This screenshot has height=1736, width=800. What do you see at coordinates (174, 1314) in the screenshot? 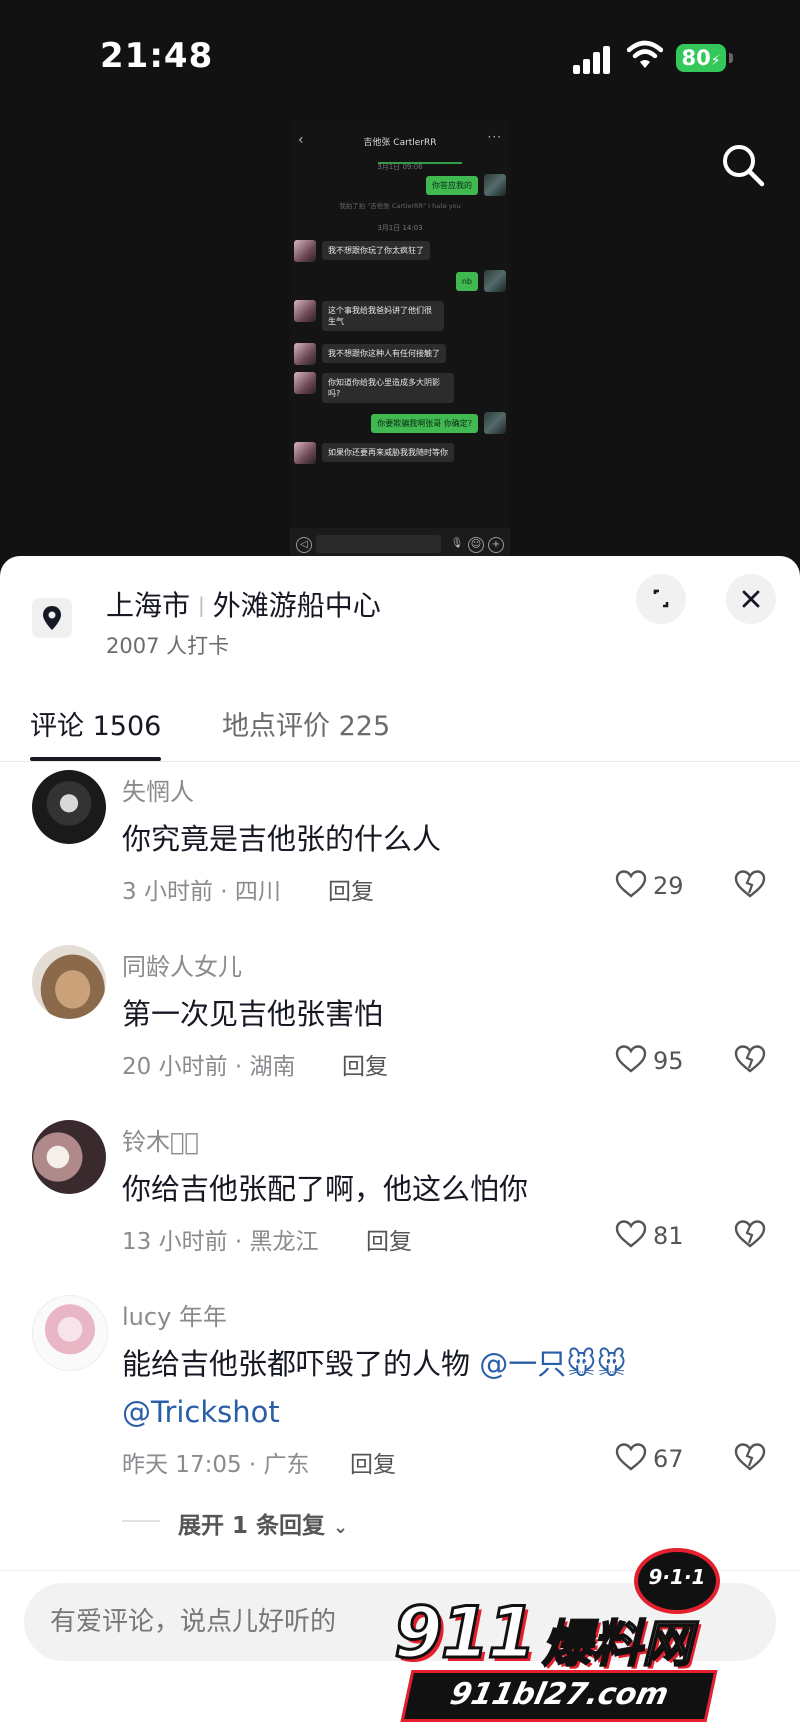
I see `comment-author: lucy 年年` at bounding box center [174, 1314].